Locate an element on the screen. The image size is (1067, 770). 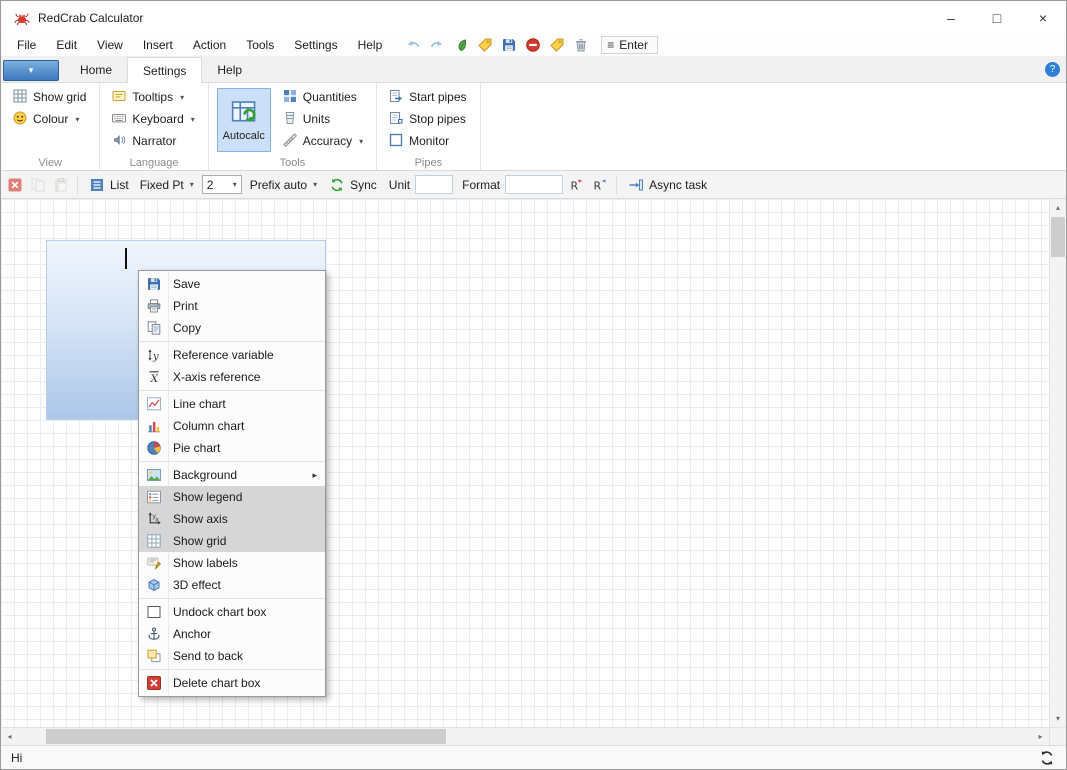
close-button: × is located at coordinates (1043, 17).